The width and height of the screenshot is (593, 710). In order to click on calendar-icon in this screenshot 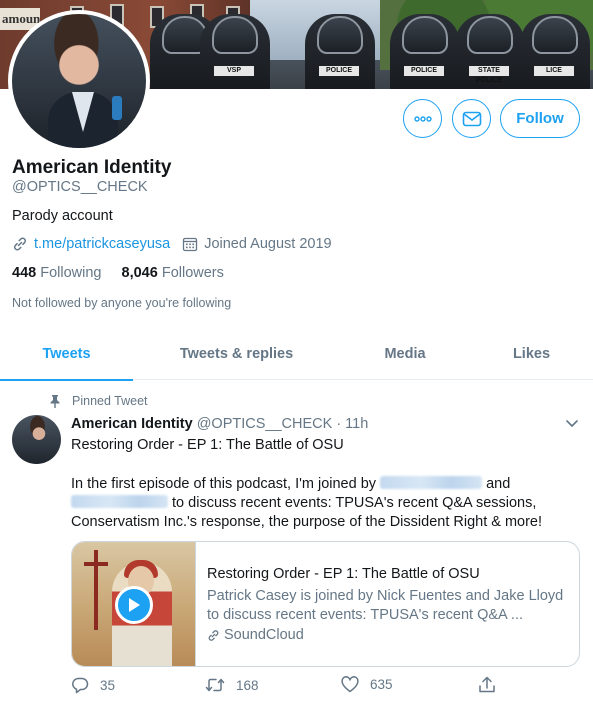, I will do `click(190, 244)`.